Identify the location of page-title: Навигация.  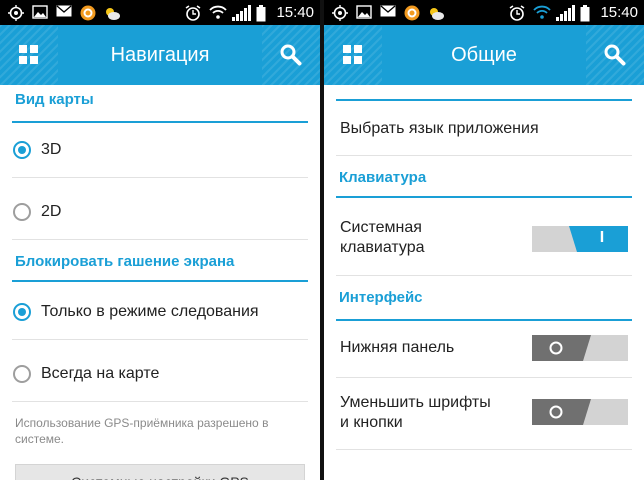
(160, 55).